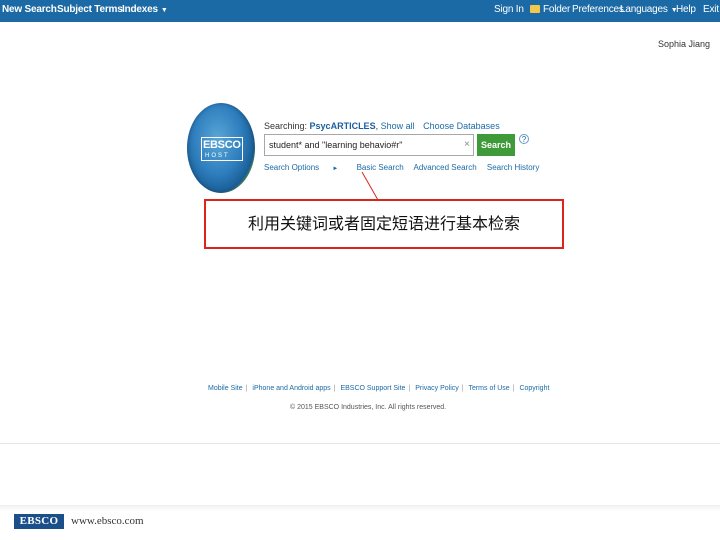  Describe the element at coordinates (686, 9) in the screenshot. I see `nav-help: Help` at that location.